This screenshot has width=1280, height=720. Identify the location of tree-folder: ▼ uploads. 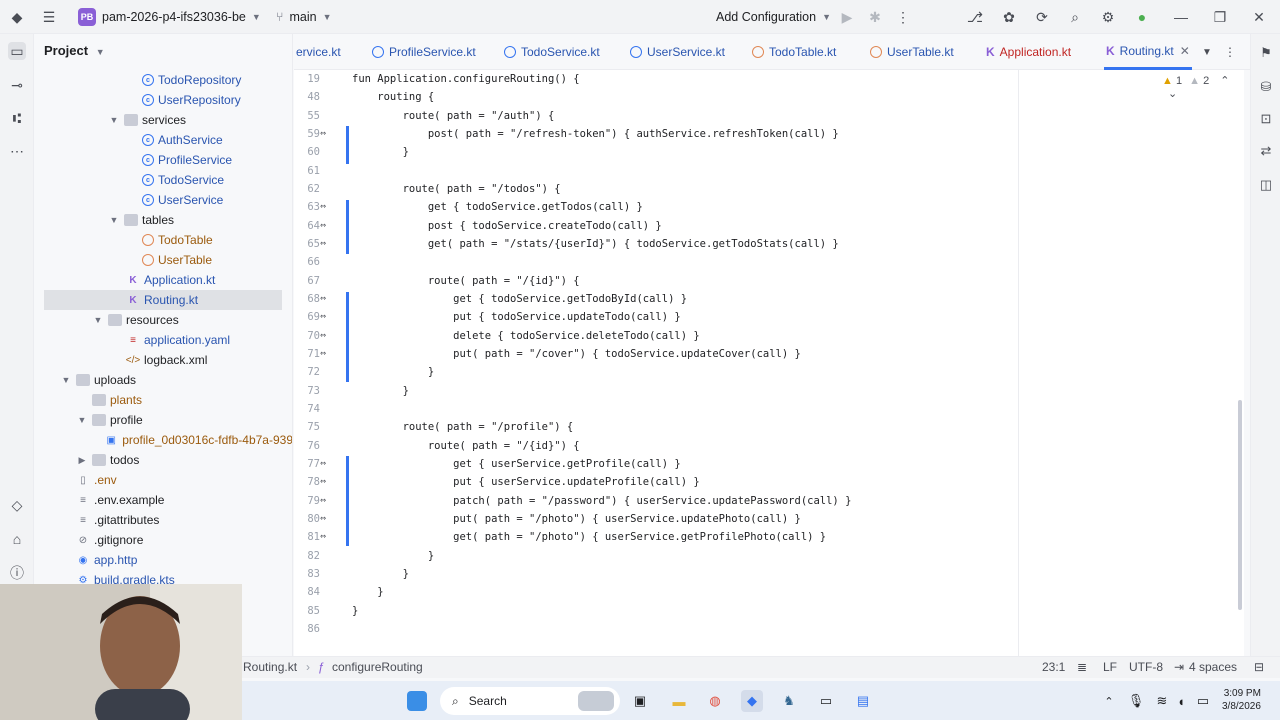
(163, 380).